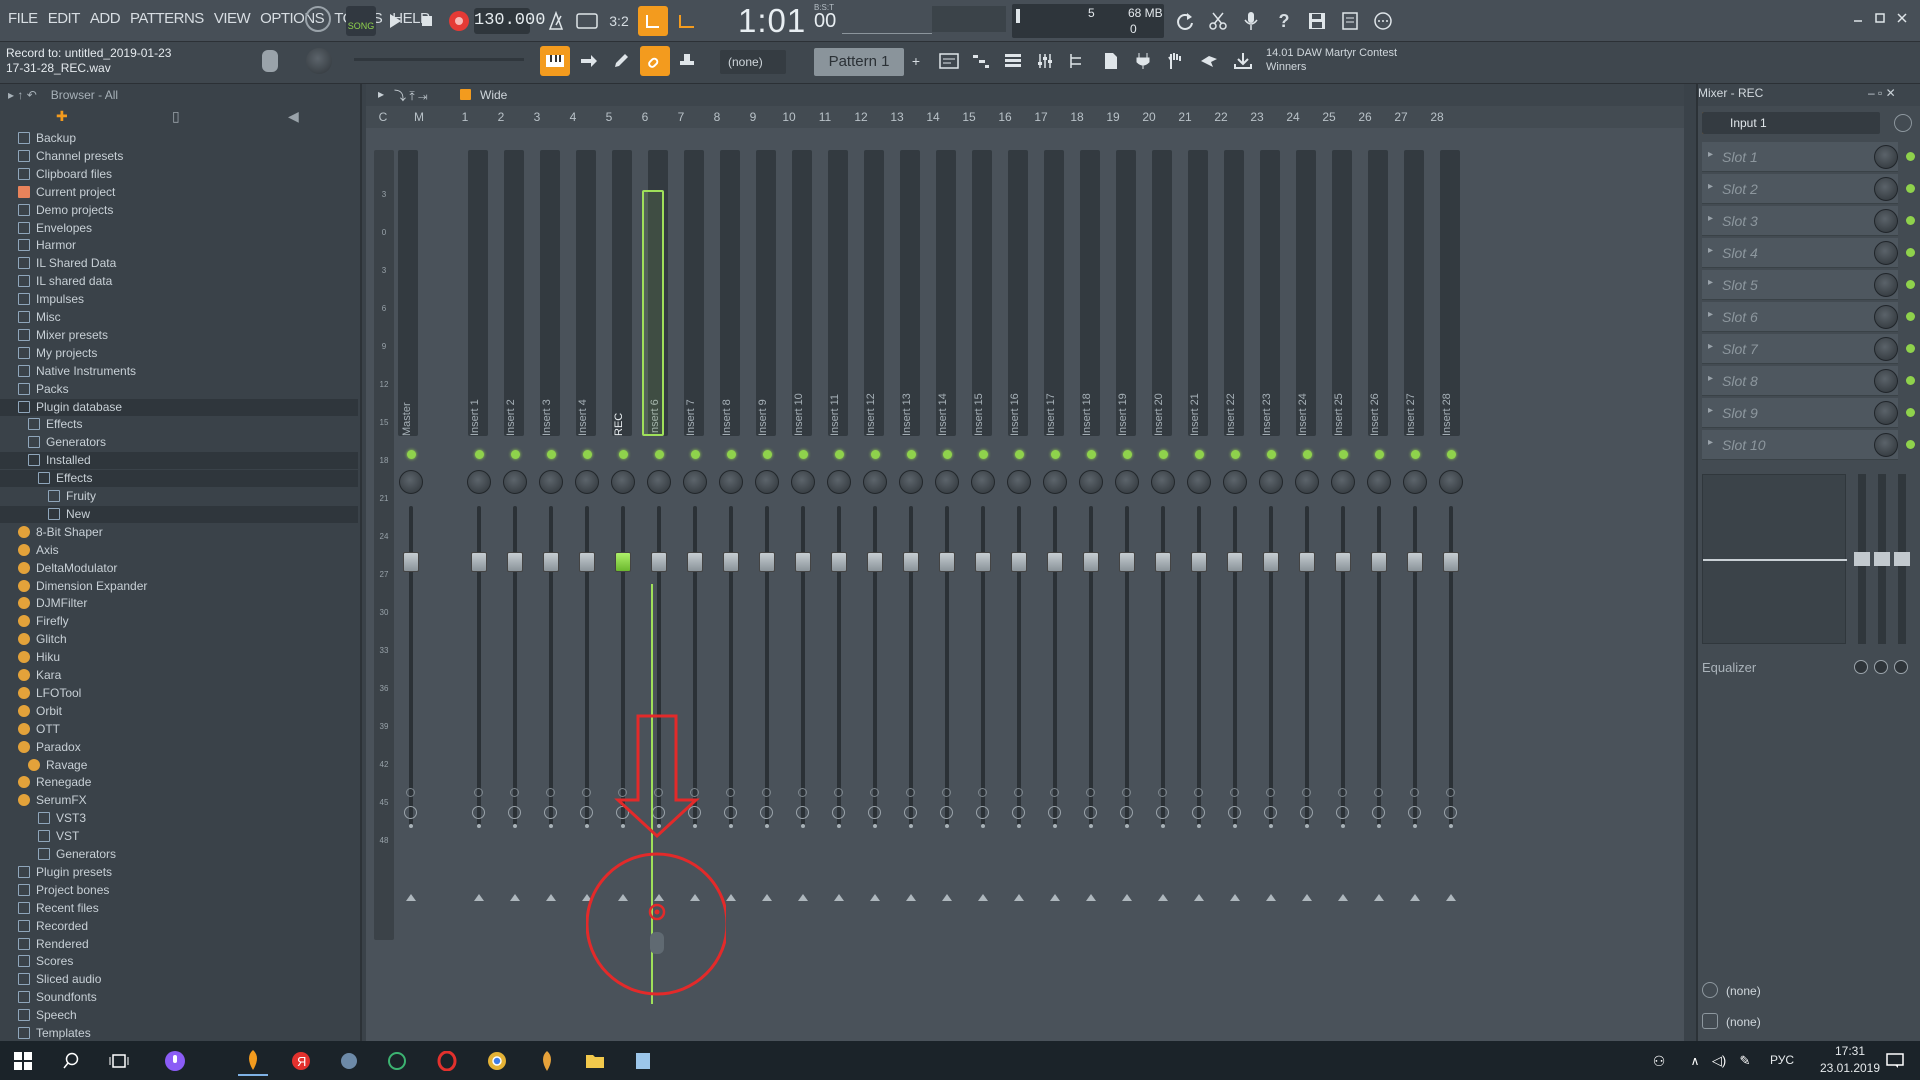 This screenshot has height=1080, width=1920. What do you see at coordinates (1331, 60) in the screenshot?
I see `news-ticker: 14.01 DAW Martyr Contest Winners` at bounding box center [1331, 60].